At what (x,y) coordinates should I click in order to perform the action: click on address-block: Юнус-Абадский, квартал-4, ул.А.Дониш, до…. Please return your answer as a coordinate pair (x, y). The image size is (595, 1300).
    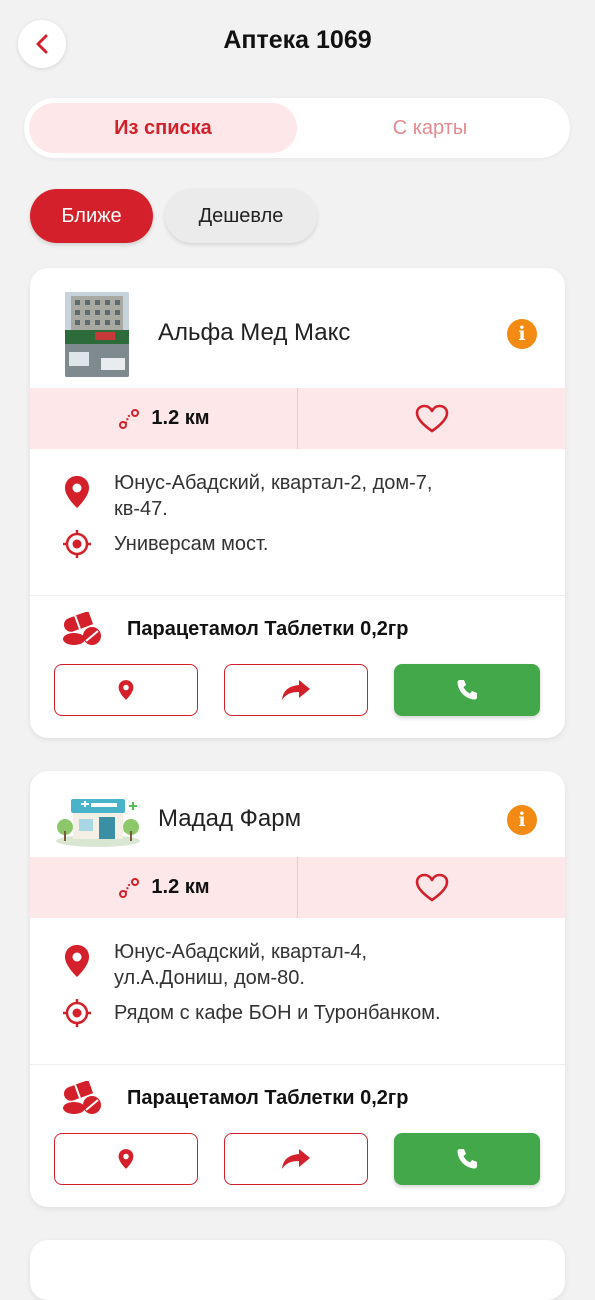
    Looking at the image, I should click on (297, 991).